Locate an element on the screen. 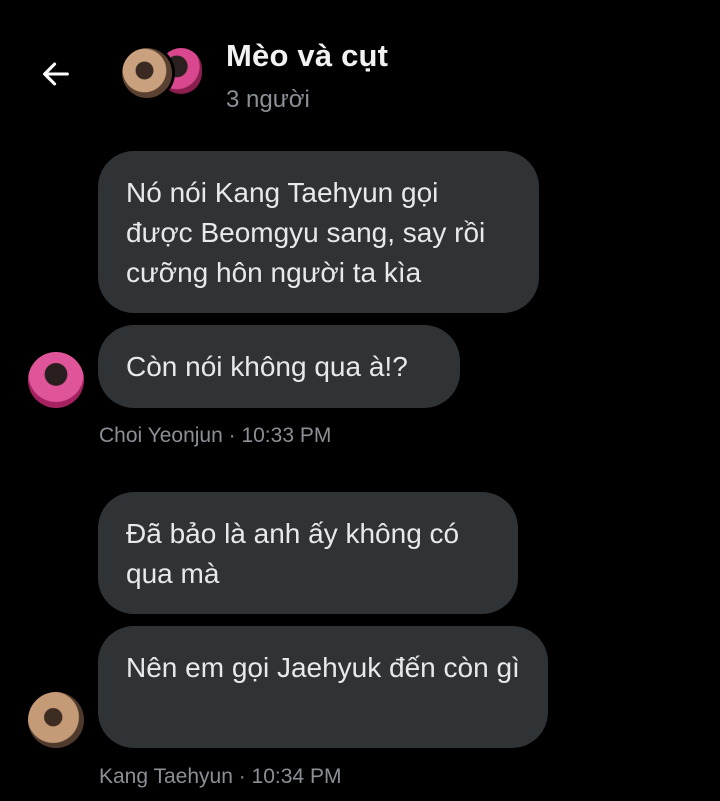 The image size is (720, 801). conversation-title: Mèo và cụt is located at coordinates (307, 56).